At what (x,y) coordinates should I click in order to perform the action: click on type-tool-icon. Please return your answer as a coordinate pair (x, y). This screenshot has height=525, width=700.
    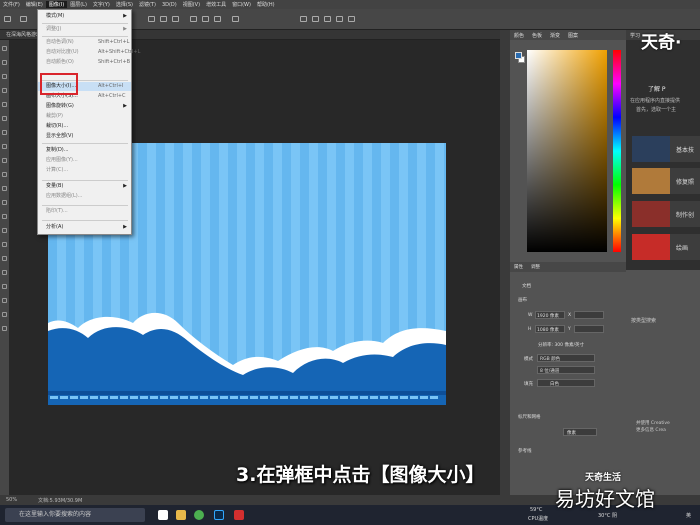
    Looking at the image, I should click on (4, 272).